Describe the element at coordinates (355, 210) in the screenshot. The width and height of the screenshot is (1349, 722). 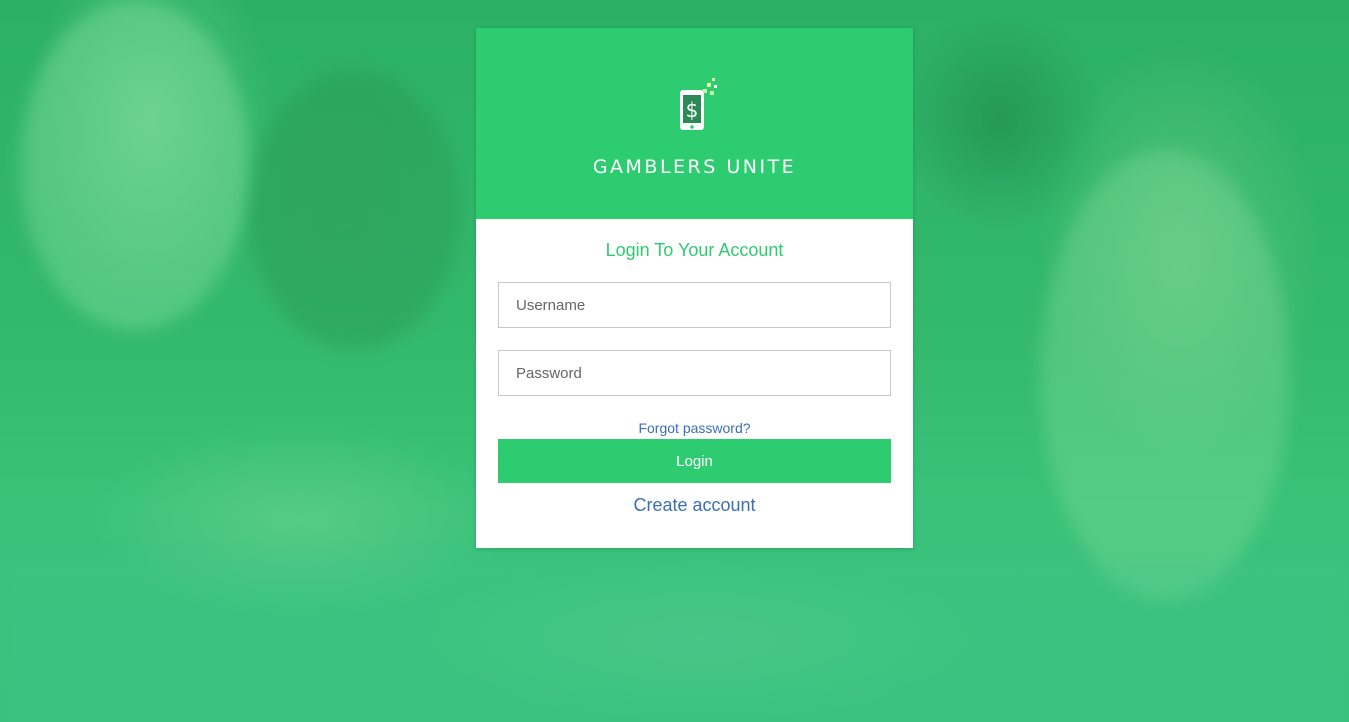
I see `background-figure-man` at that location.